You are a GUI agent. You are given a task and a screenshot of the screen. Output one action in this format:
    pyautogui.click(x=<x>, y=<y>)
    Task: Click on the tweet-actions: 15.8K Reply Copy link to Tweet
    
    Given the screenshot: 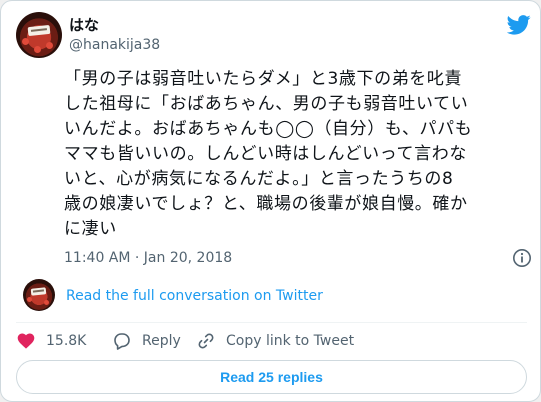 What is the action you would take?
    pyautogui.click(x=271, y=341)
    